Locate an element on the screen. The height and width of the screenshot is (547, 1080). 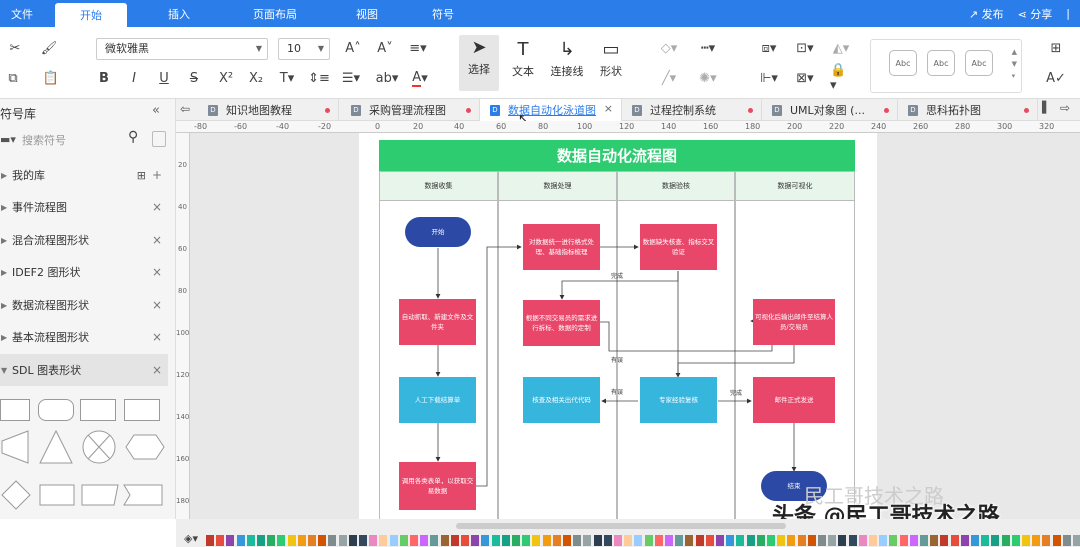
select-tool: ➤ 选择 is located at coordinates (479, 63).